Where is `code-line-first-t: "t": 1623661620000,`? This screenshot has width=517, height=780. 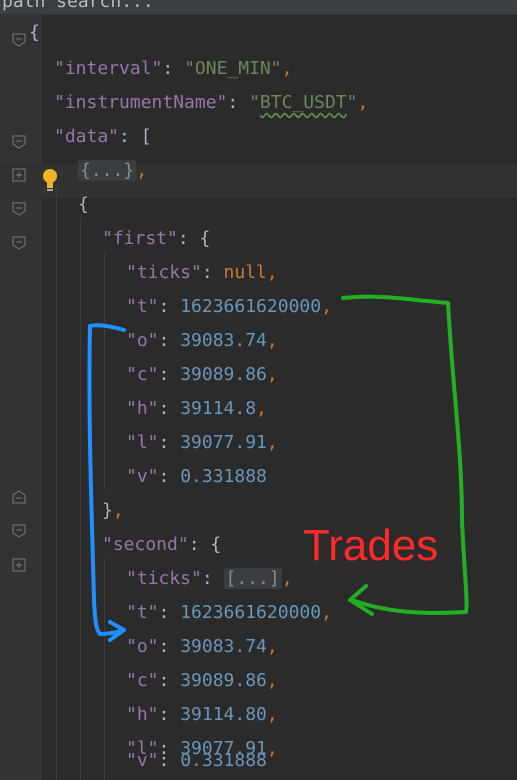 code-line-first-t: "t": 1623661620000, is located at coordinates (229, 306).